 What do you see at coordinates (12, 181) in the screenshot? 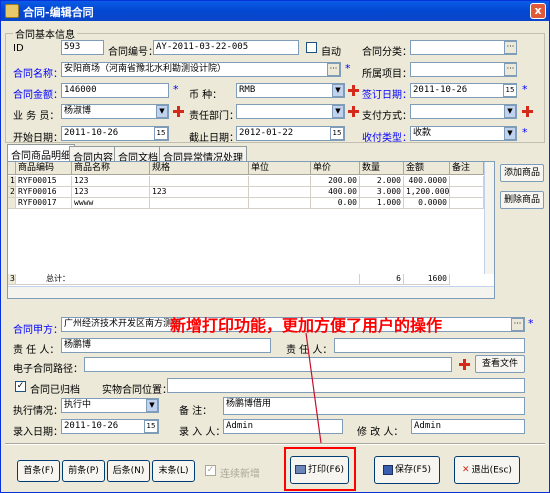
I see `row-number: 1` at bounding box center [12, 181].